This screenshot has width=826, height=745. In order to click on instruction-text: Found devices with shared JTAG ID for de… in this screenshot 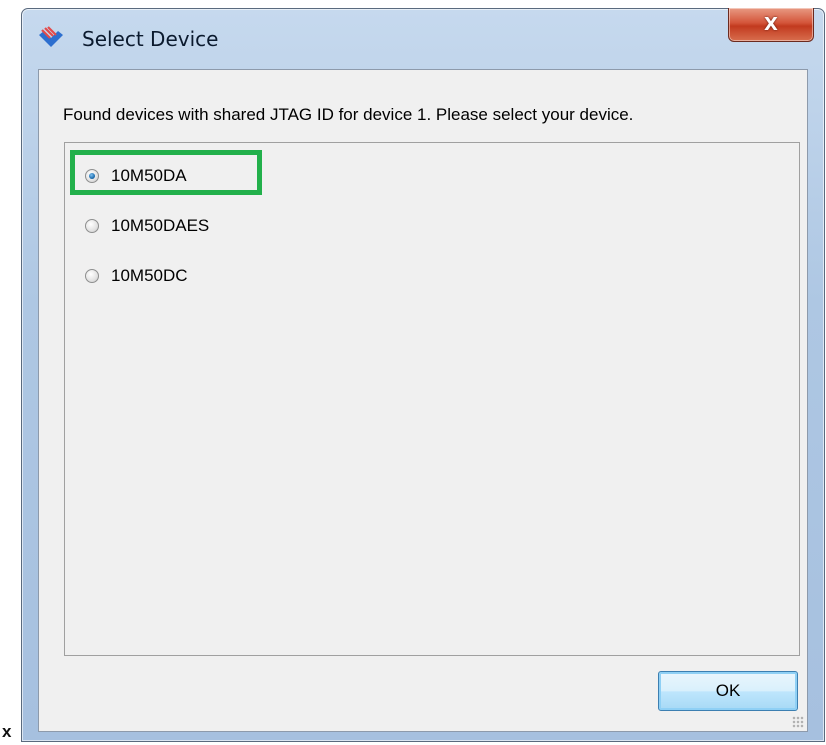, I will do `click(348, 114)`.